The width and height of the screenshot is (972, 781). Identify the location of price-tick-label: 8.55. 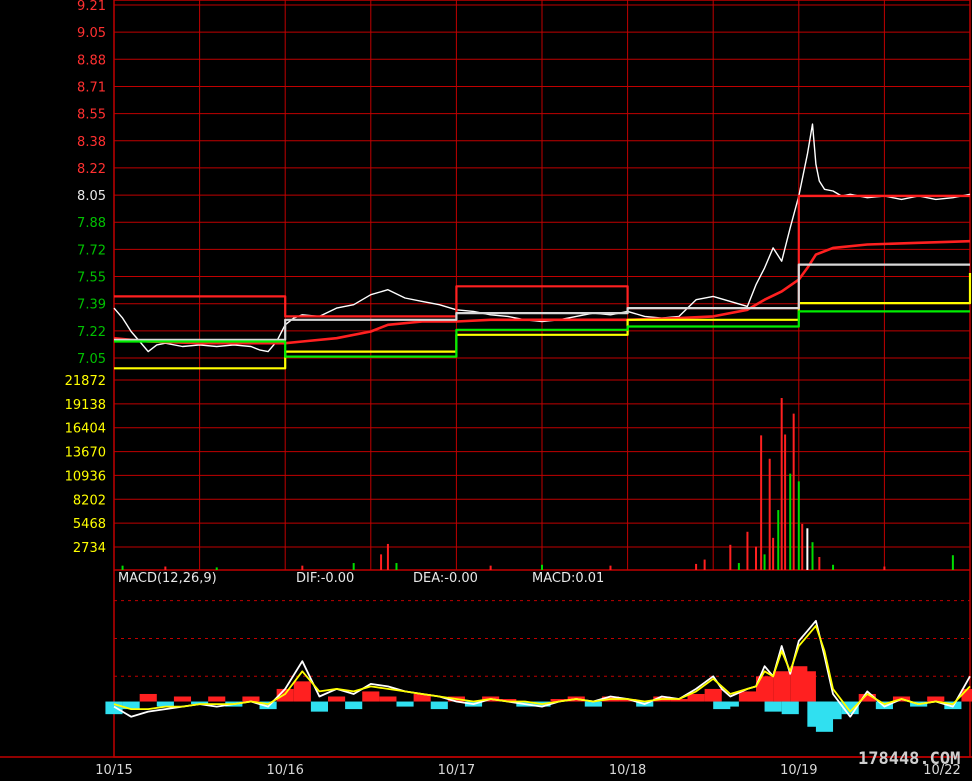
(91, 115).